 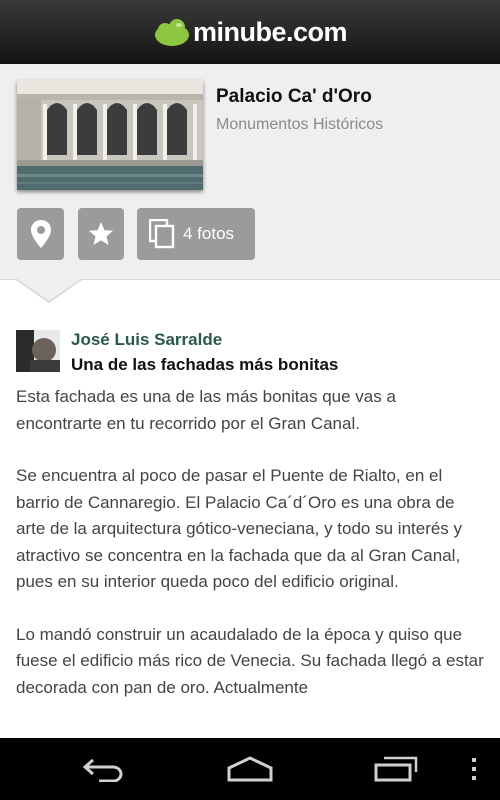 I want to click on overflow-menu-button, so click(x=474, y=769).